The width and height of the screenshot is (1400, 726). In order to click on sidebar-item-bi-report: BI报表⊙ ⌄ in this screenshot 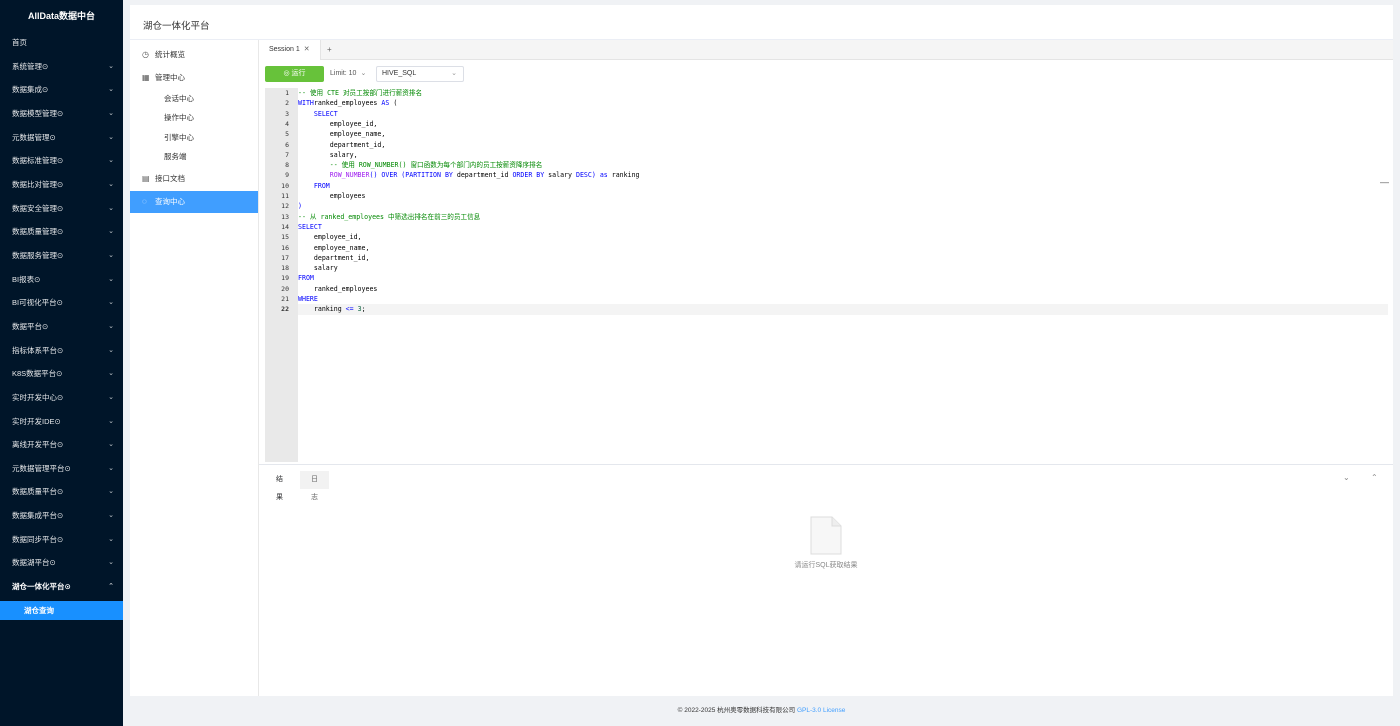, I will do `click(61, 280)`.